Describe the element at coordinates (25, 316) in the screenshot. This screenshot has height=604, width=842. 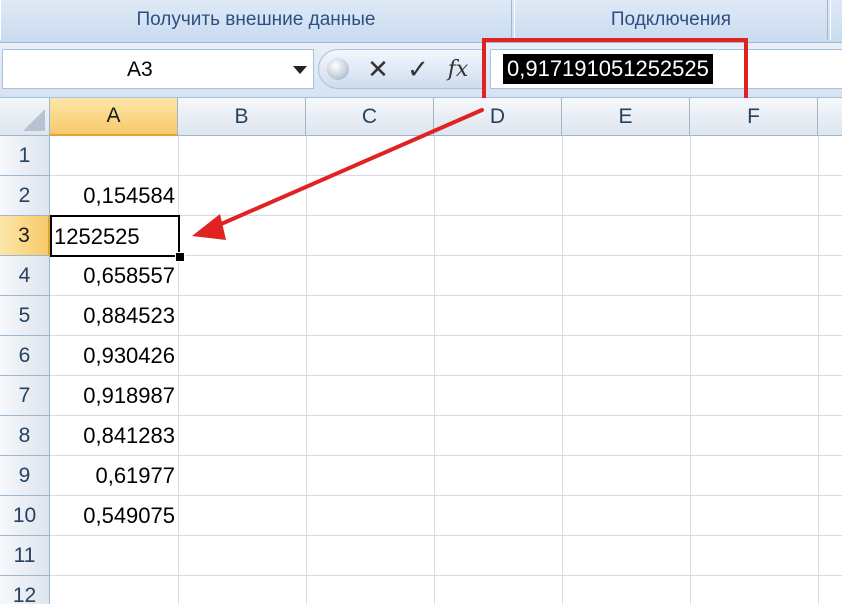
I see `row-header-5: 5` at that location.